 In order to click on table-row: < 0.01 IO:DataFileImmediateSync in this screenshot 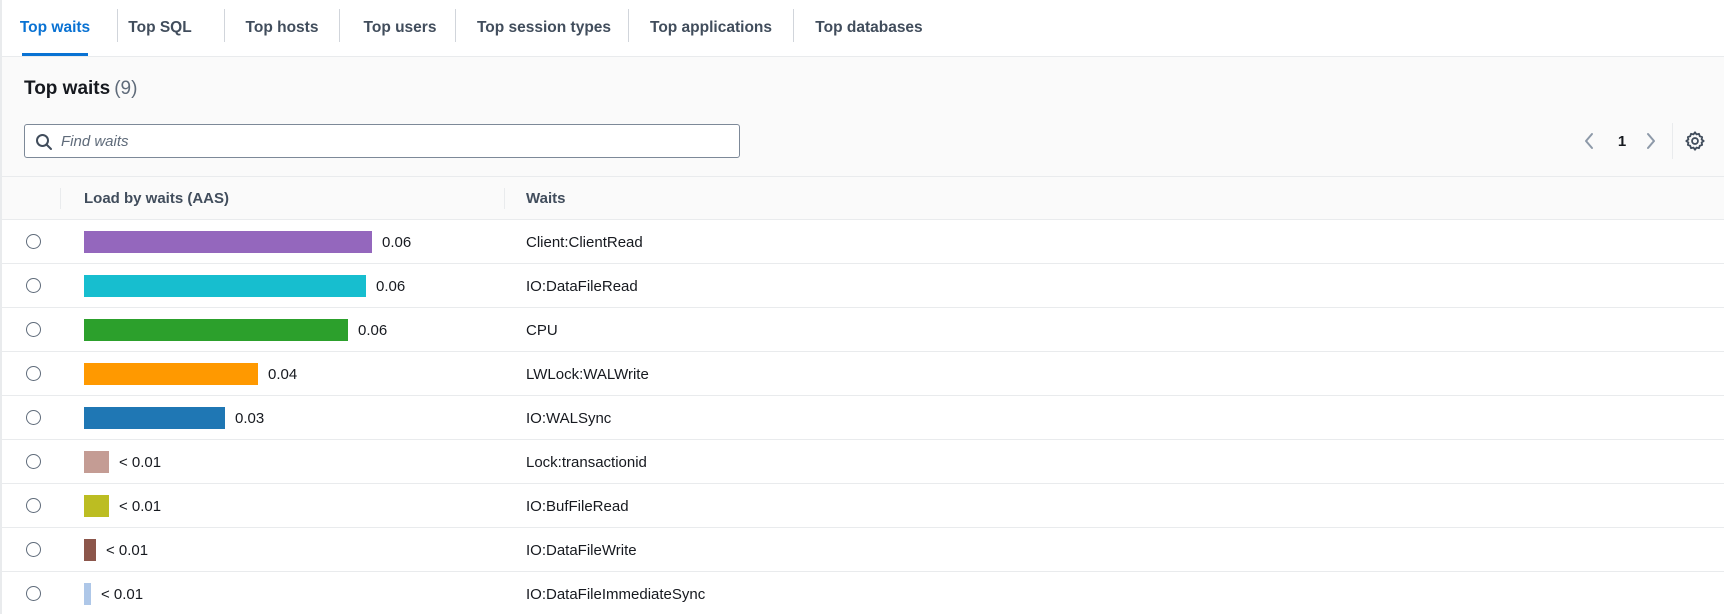, I will do `click(863, 593)`.